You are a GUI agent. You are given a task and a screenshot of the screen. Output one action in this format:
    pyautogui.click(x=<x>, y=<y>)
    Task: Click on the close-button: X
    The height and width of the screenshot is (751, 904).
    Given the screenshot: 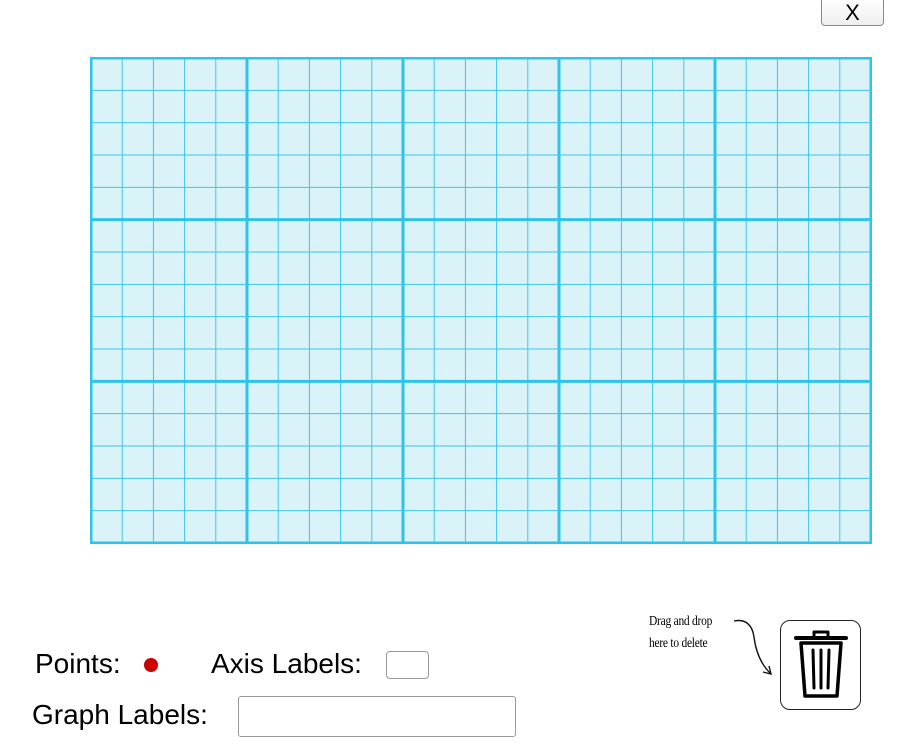 What is the action you would take?
    pyautogui.click(x=852, y=13)
    